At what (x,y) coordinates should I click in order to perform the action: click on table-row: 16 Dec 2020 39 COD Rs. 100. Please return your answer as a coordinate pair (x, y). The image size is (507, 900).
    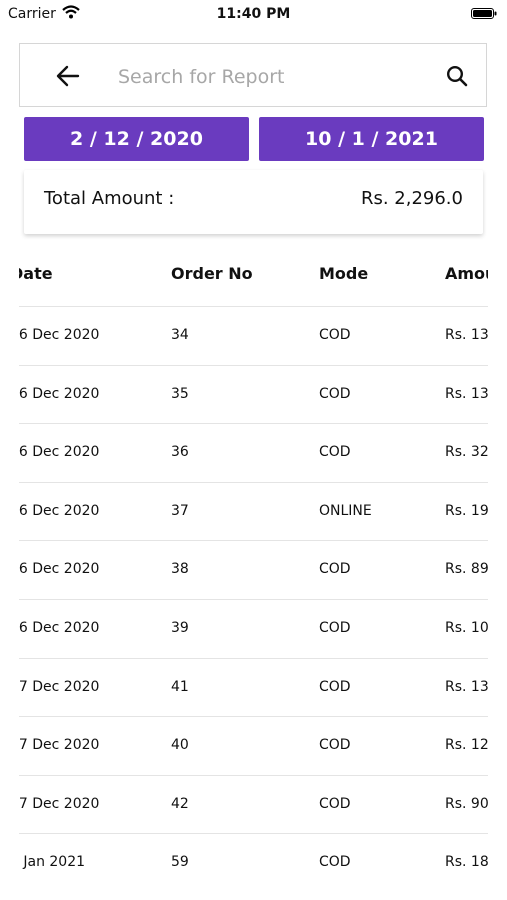
    Looking at the image, I should click on (253, 629).